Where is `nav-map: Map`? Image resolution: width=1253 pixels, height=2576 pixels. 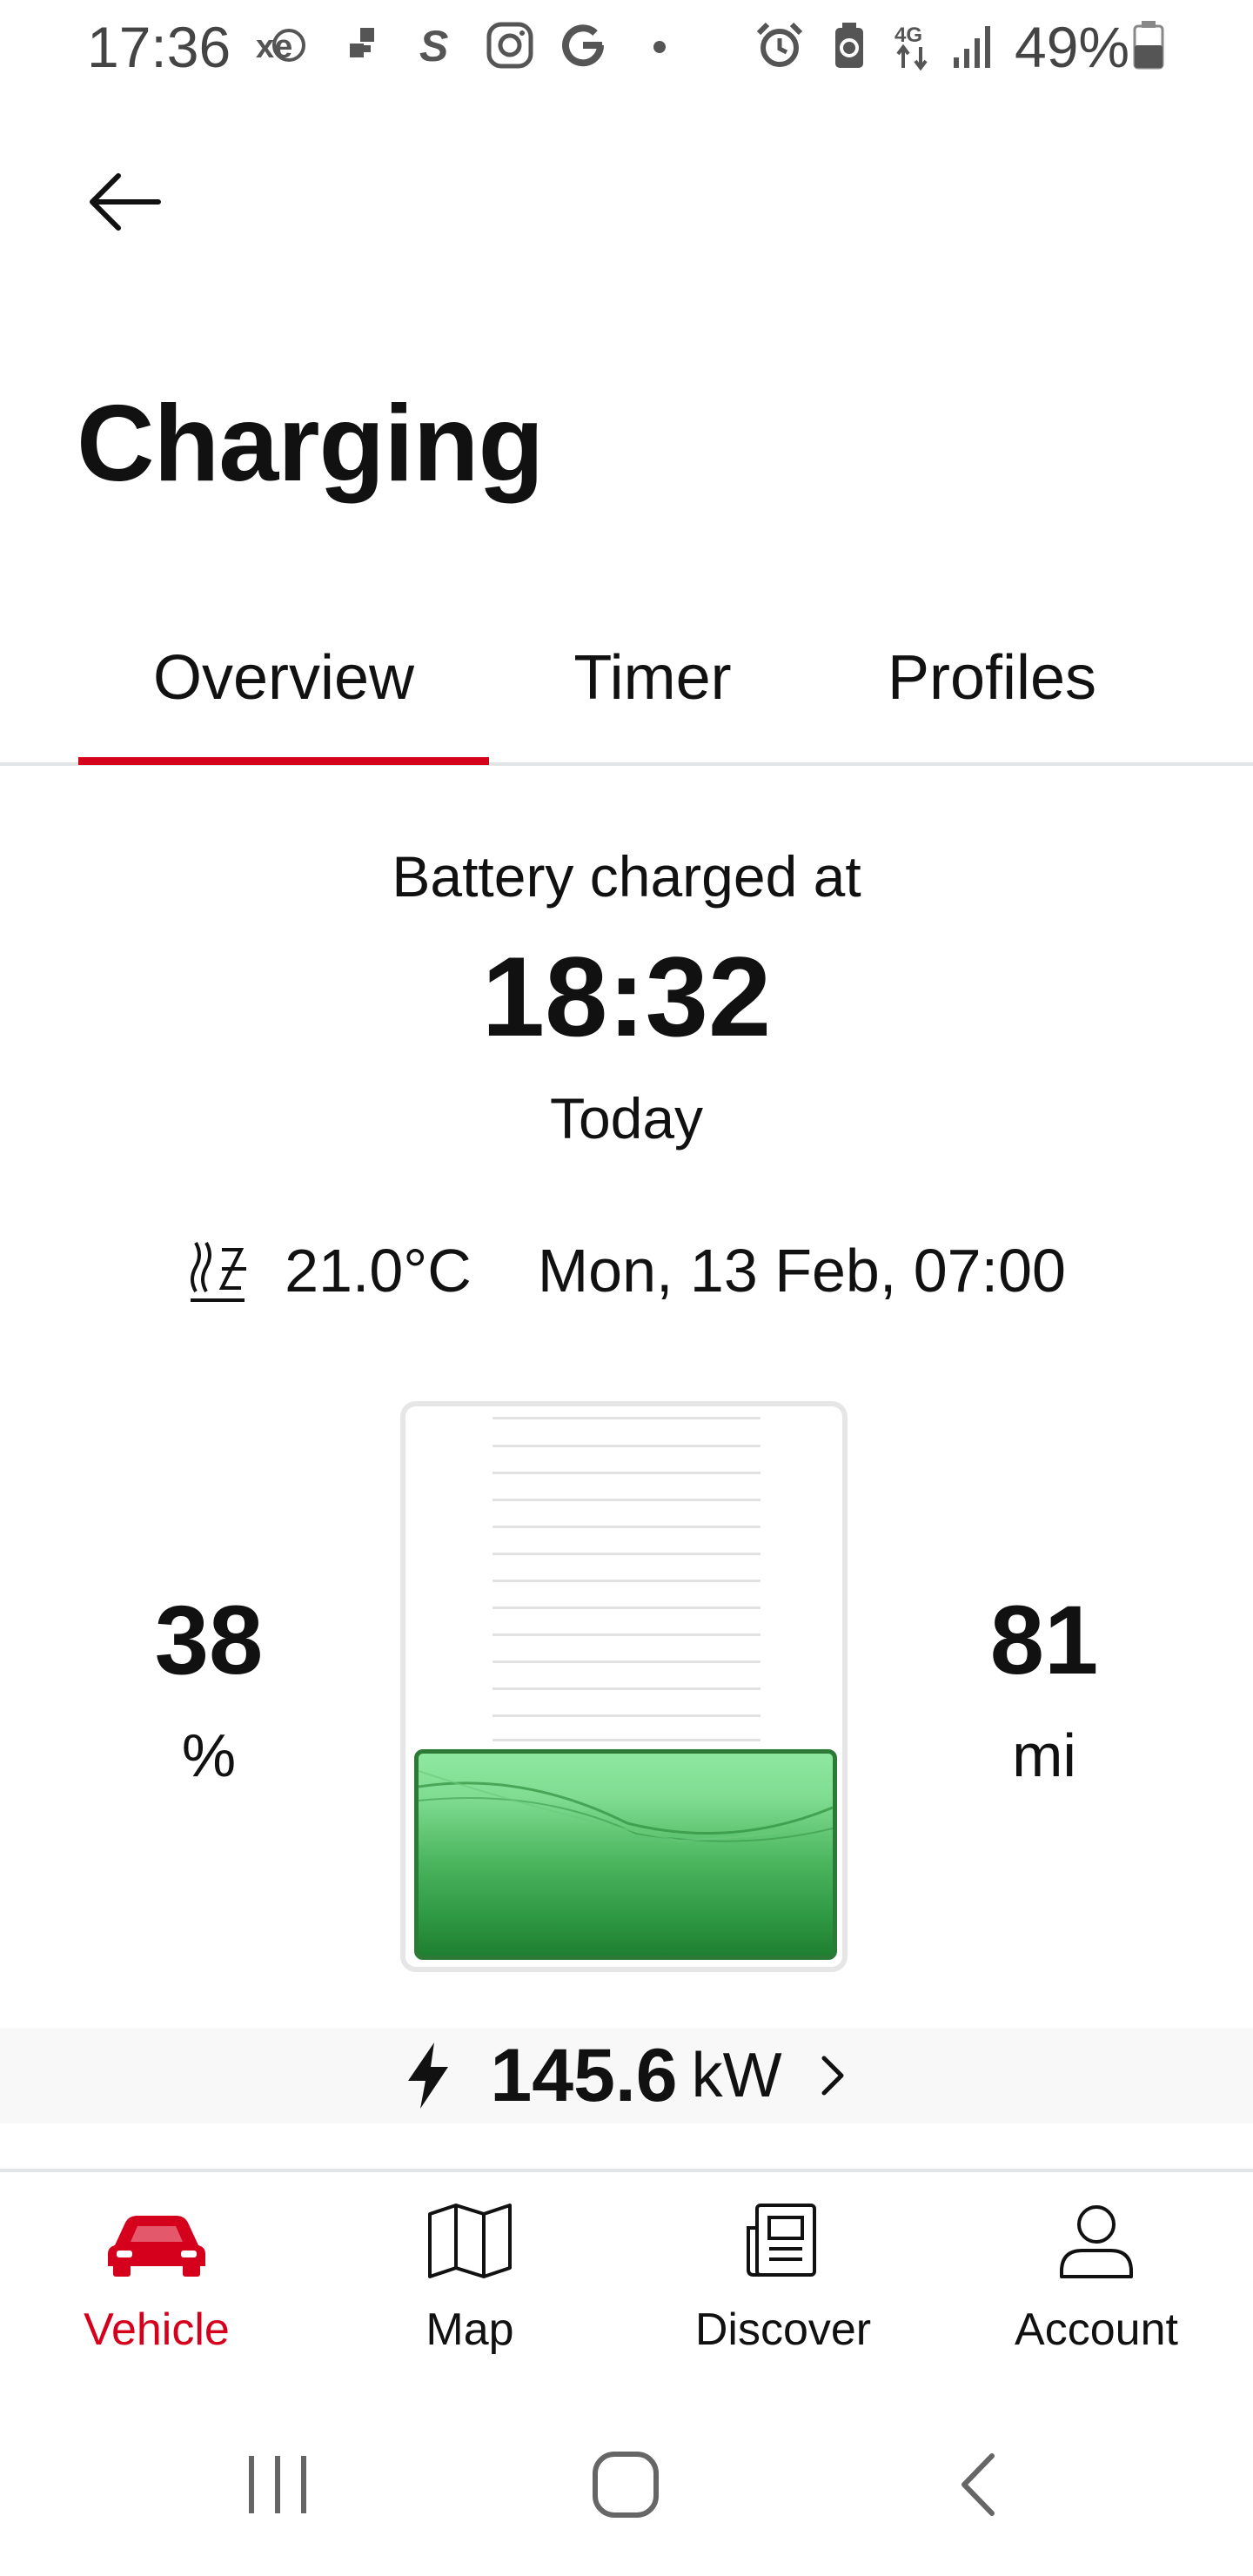
nav-map: Map is located at coordinates (470, 2289).